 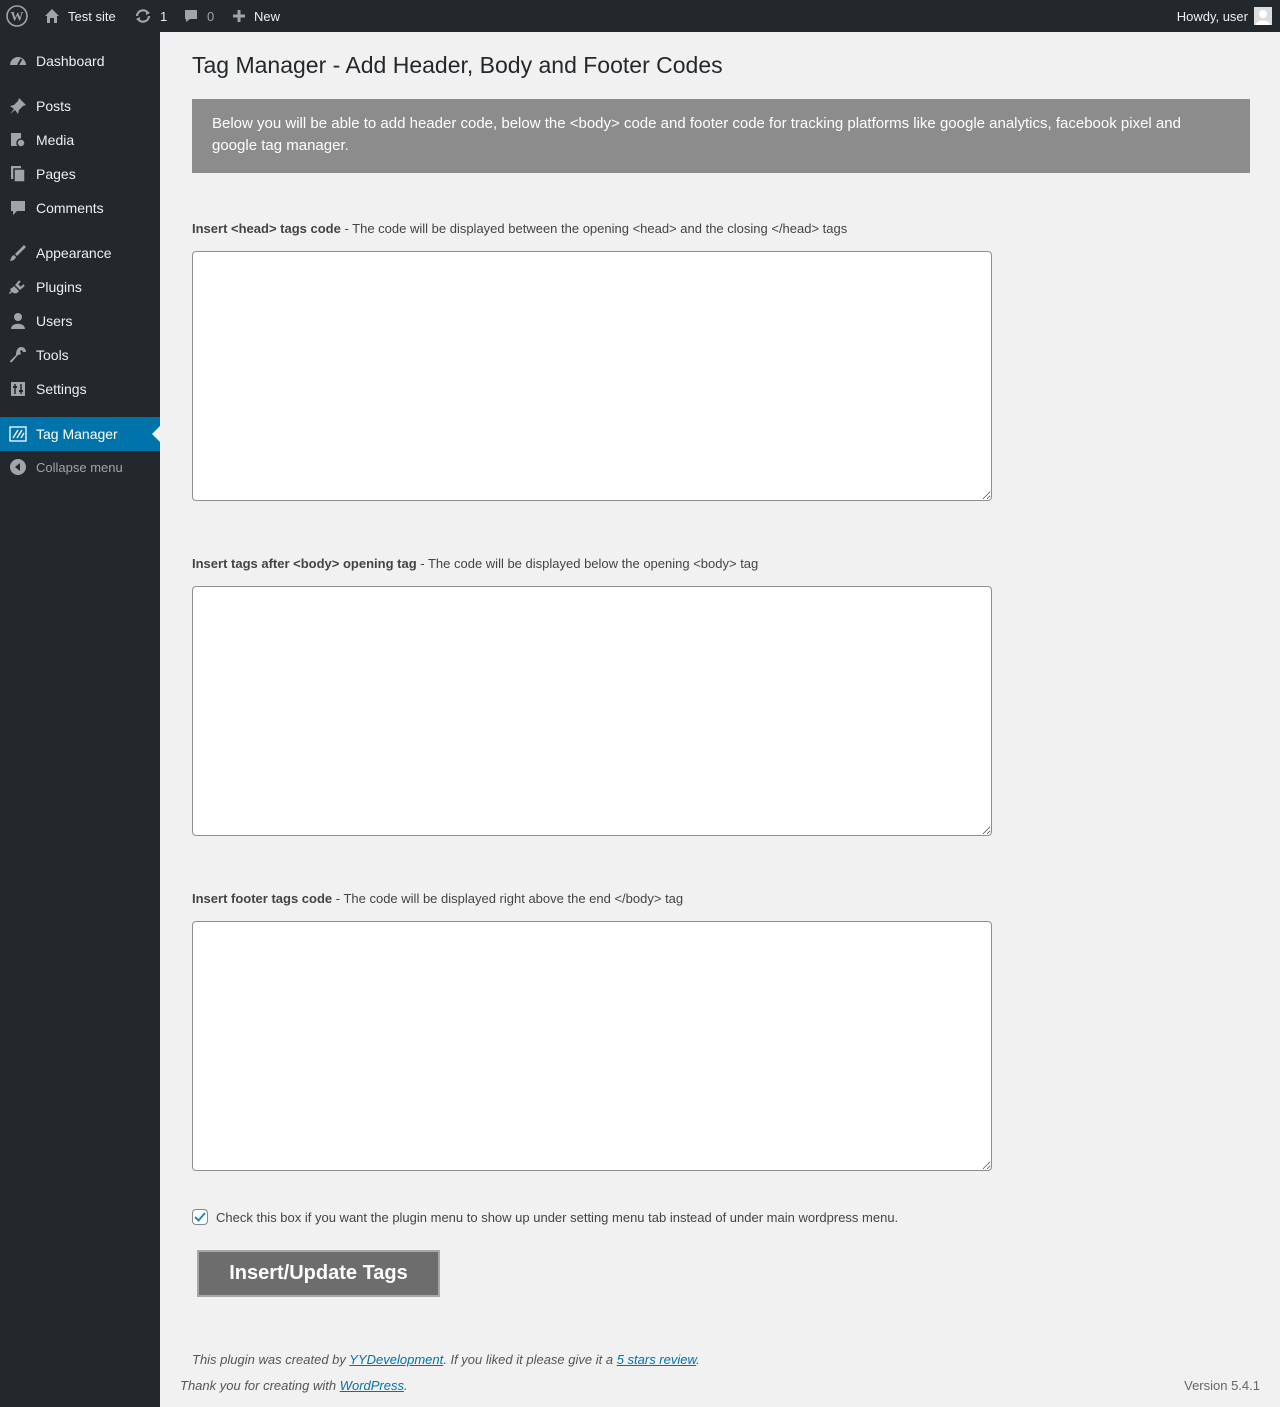 I want to click on footer-thanks: Thank you for creating with WordPress., so click(x=294, y=1385).